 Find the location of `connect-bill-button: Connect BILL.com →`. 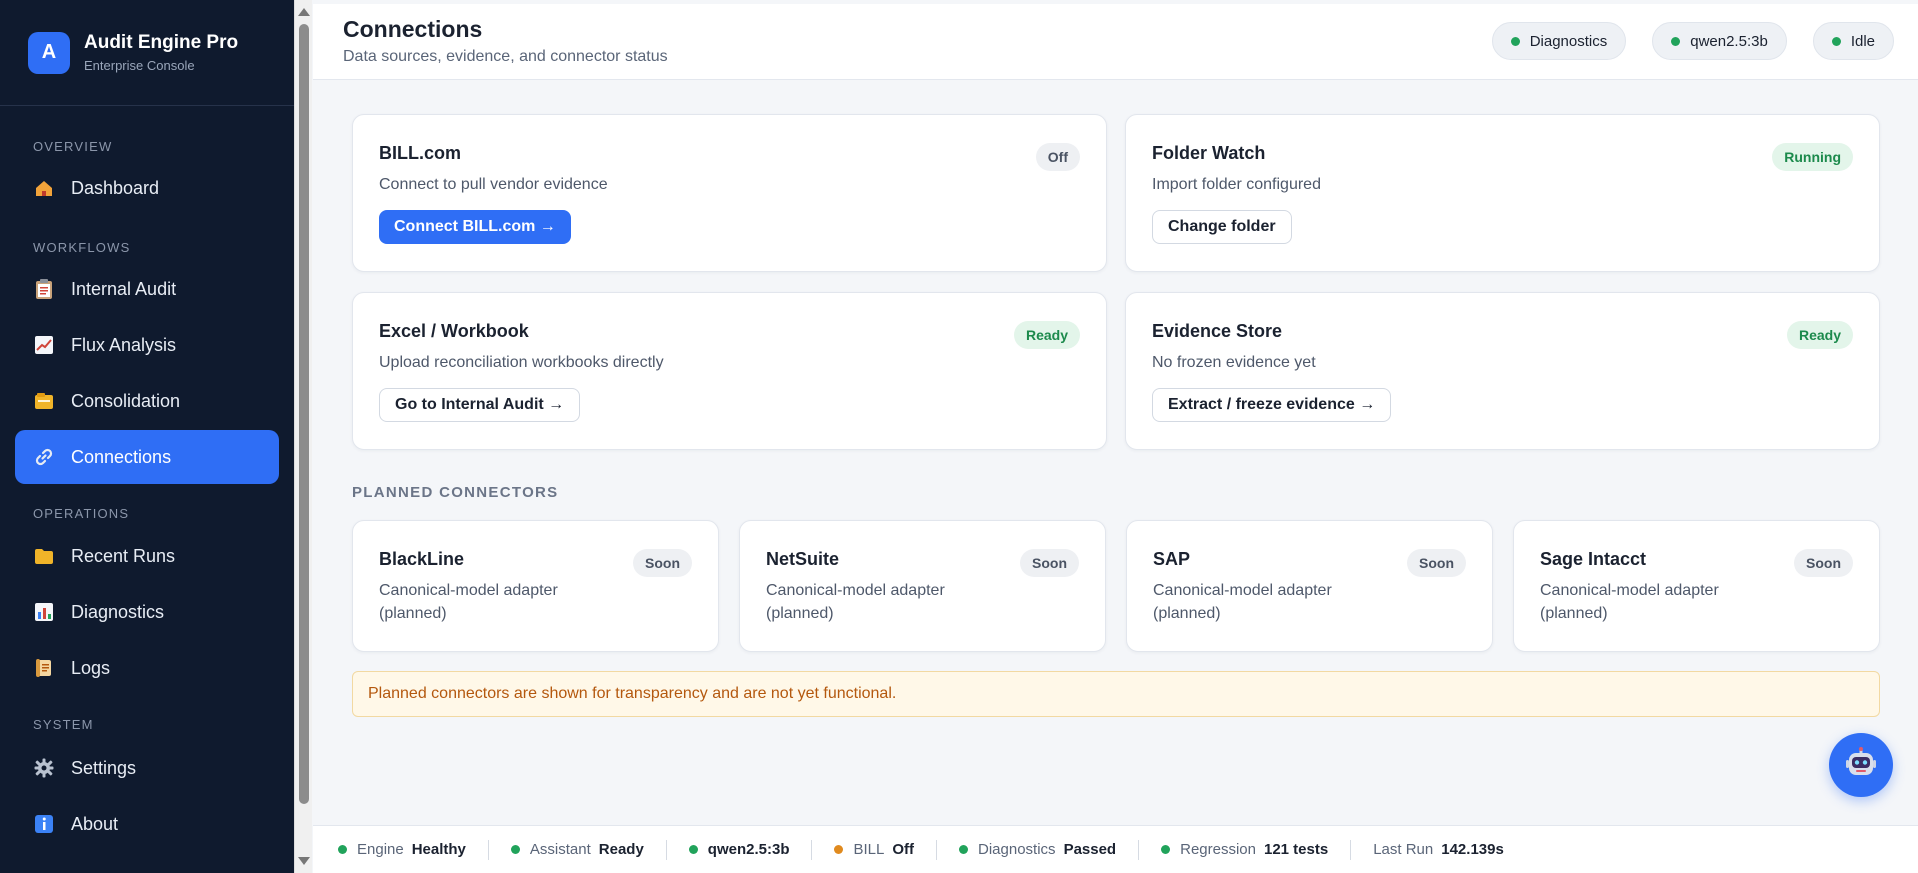

connect-bill-button: Connect BILL.com → is located at coordinates (475, 227).